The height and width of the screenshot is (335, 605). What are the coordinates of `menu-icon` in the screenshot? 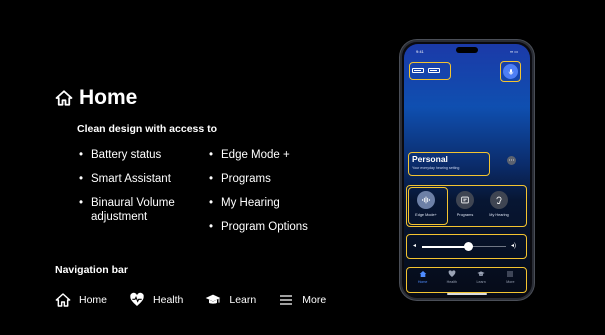 It's located at (286, 300).